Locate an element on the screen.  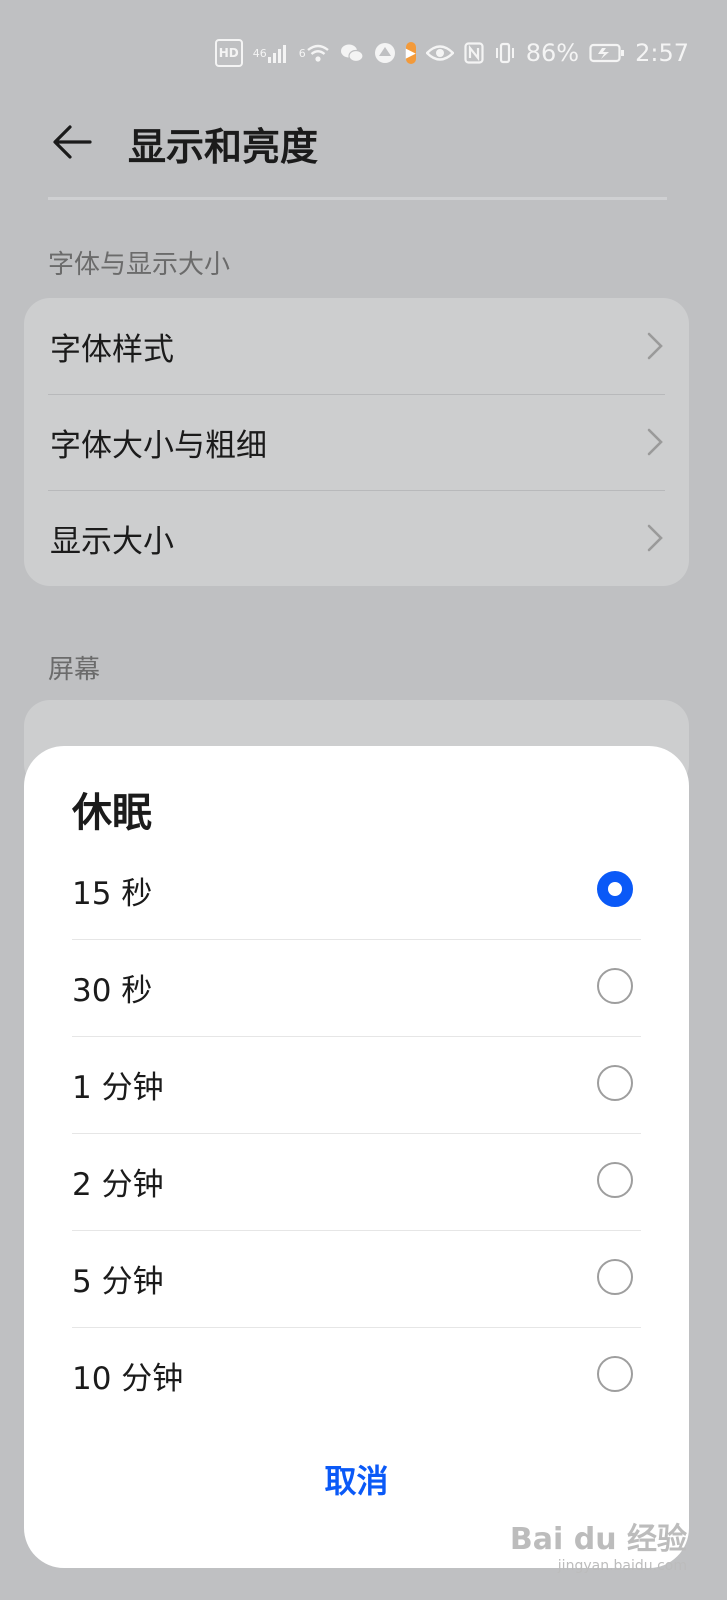
section-label-font-display: 字体与显示大小 is located at coordinates (139, 265).